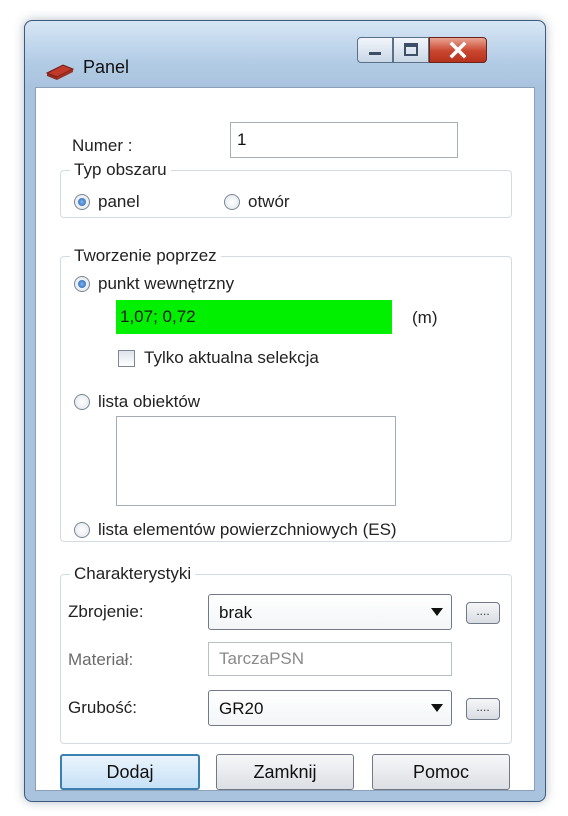 Image resolution: width=568 pixels, height=816 pixels. Describe the element at coordinates (101, 659) in the screenshot. I see `material-label: Materiał:` at that location.